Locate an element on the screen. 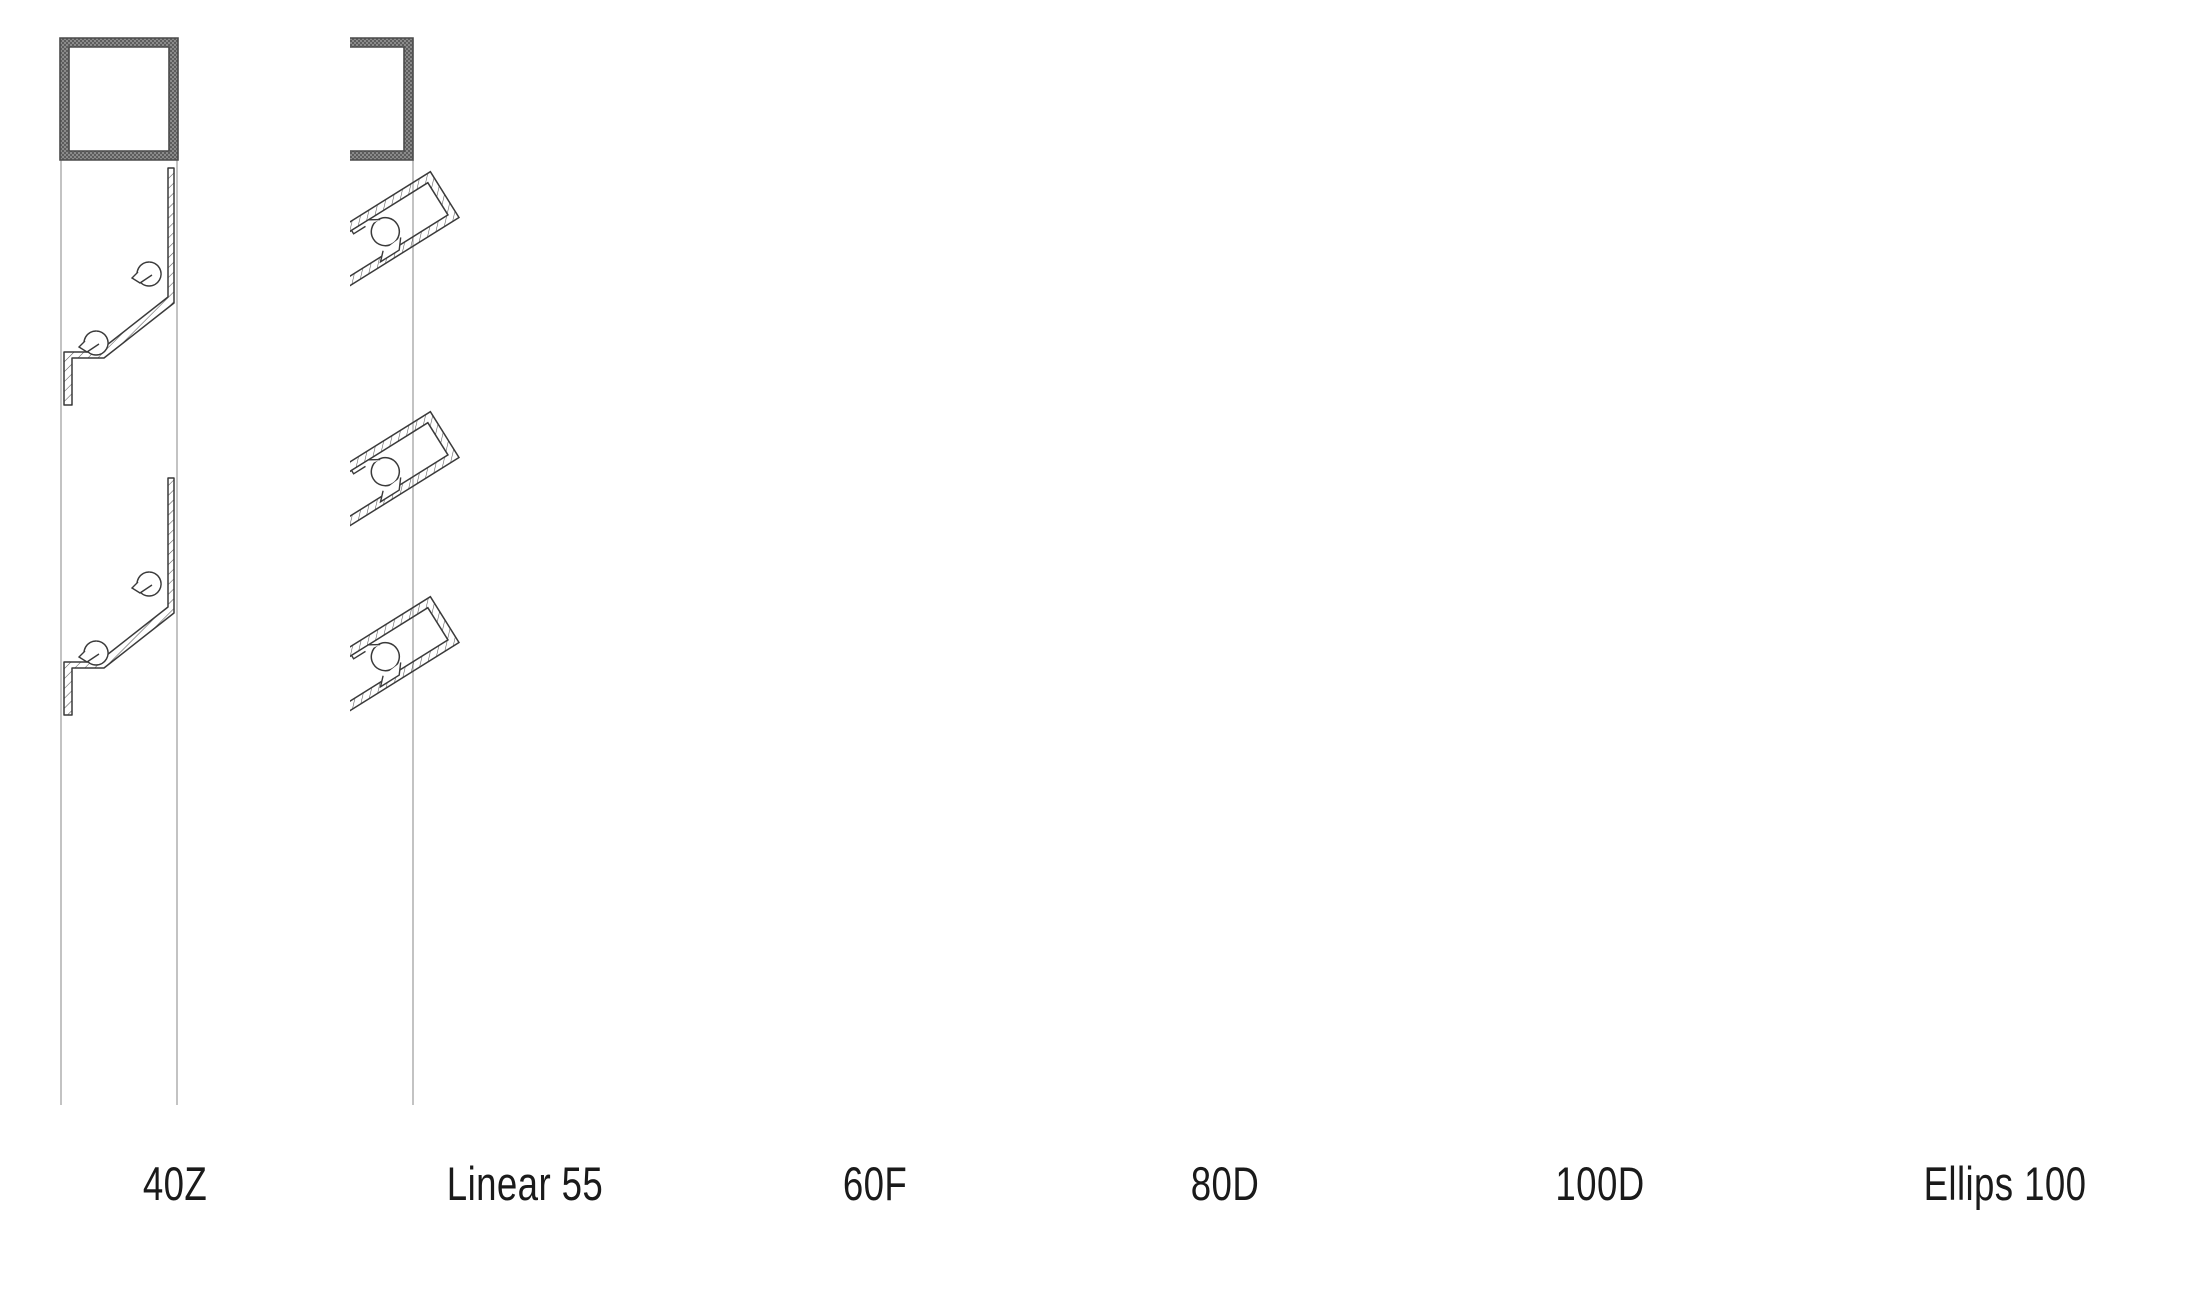 The width and height of the screenshot is (2210, 1304). panel-label-linear55: Linear 55 is located at coordinates (525, 1183).